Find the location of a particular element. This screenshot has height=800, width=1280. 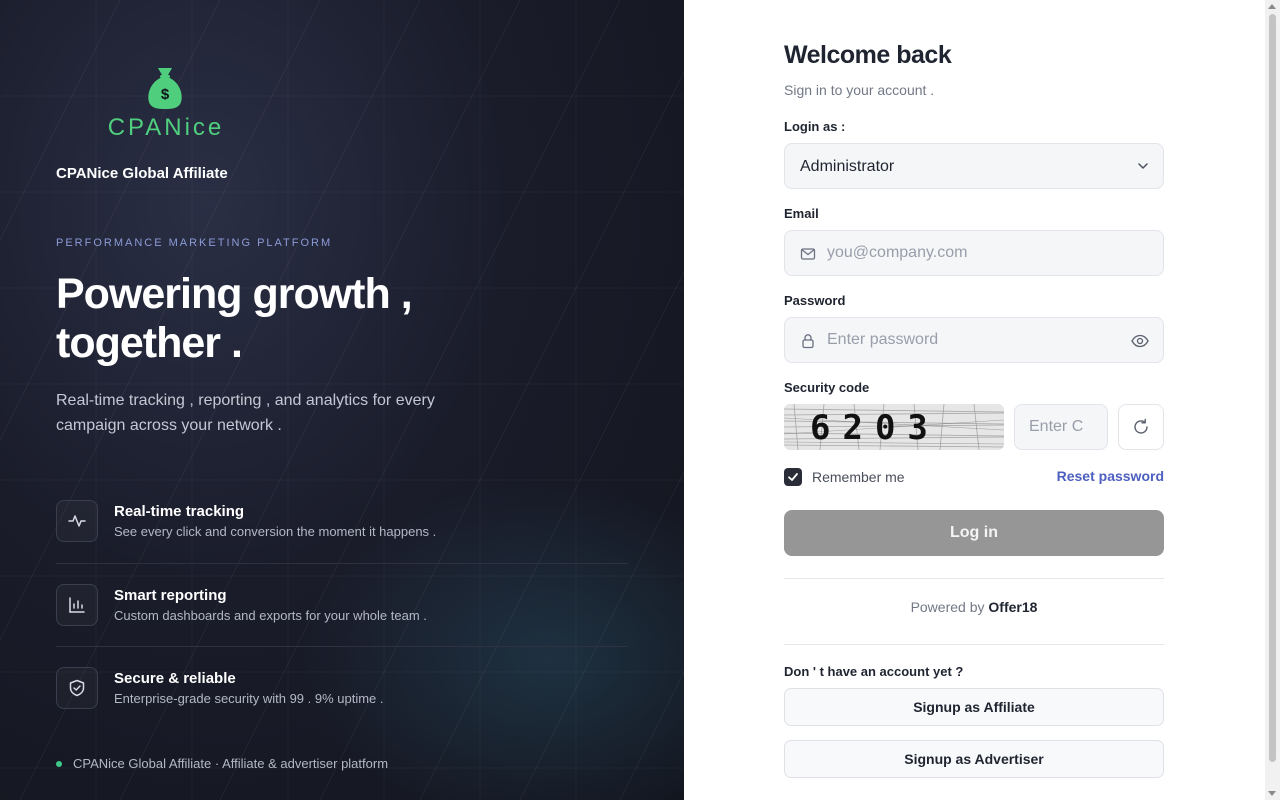

no-account-text: Don ' t have an account yet ? is located at coordinates (874, 671).